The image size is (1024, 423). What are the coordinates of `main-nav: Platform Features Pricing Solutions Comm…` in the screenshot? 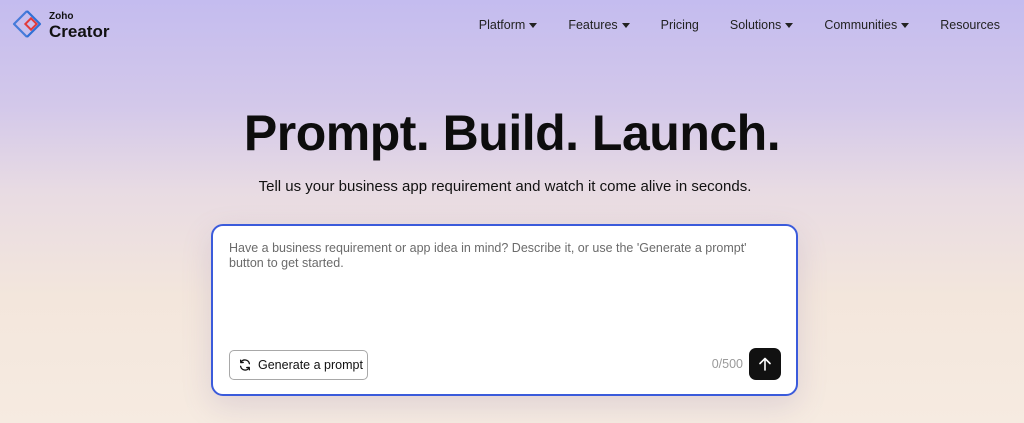 It's located at (724, 25).